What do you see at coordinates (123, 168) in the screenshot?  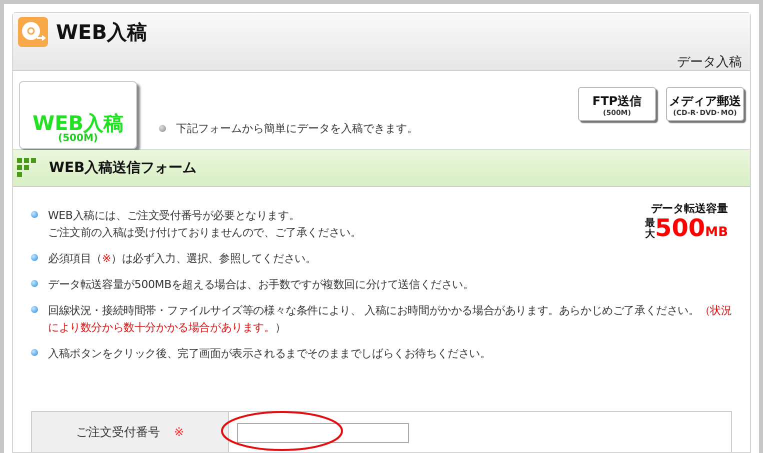 I see `section-title: WEB入稿送信フォーム` at bounding box center [123, 168].